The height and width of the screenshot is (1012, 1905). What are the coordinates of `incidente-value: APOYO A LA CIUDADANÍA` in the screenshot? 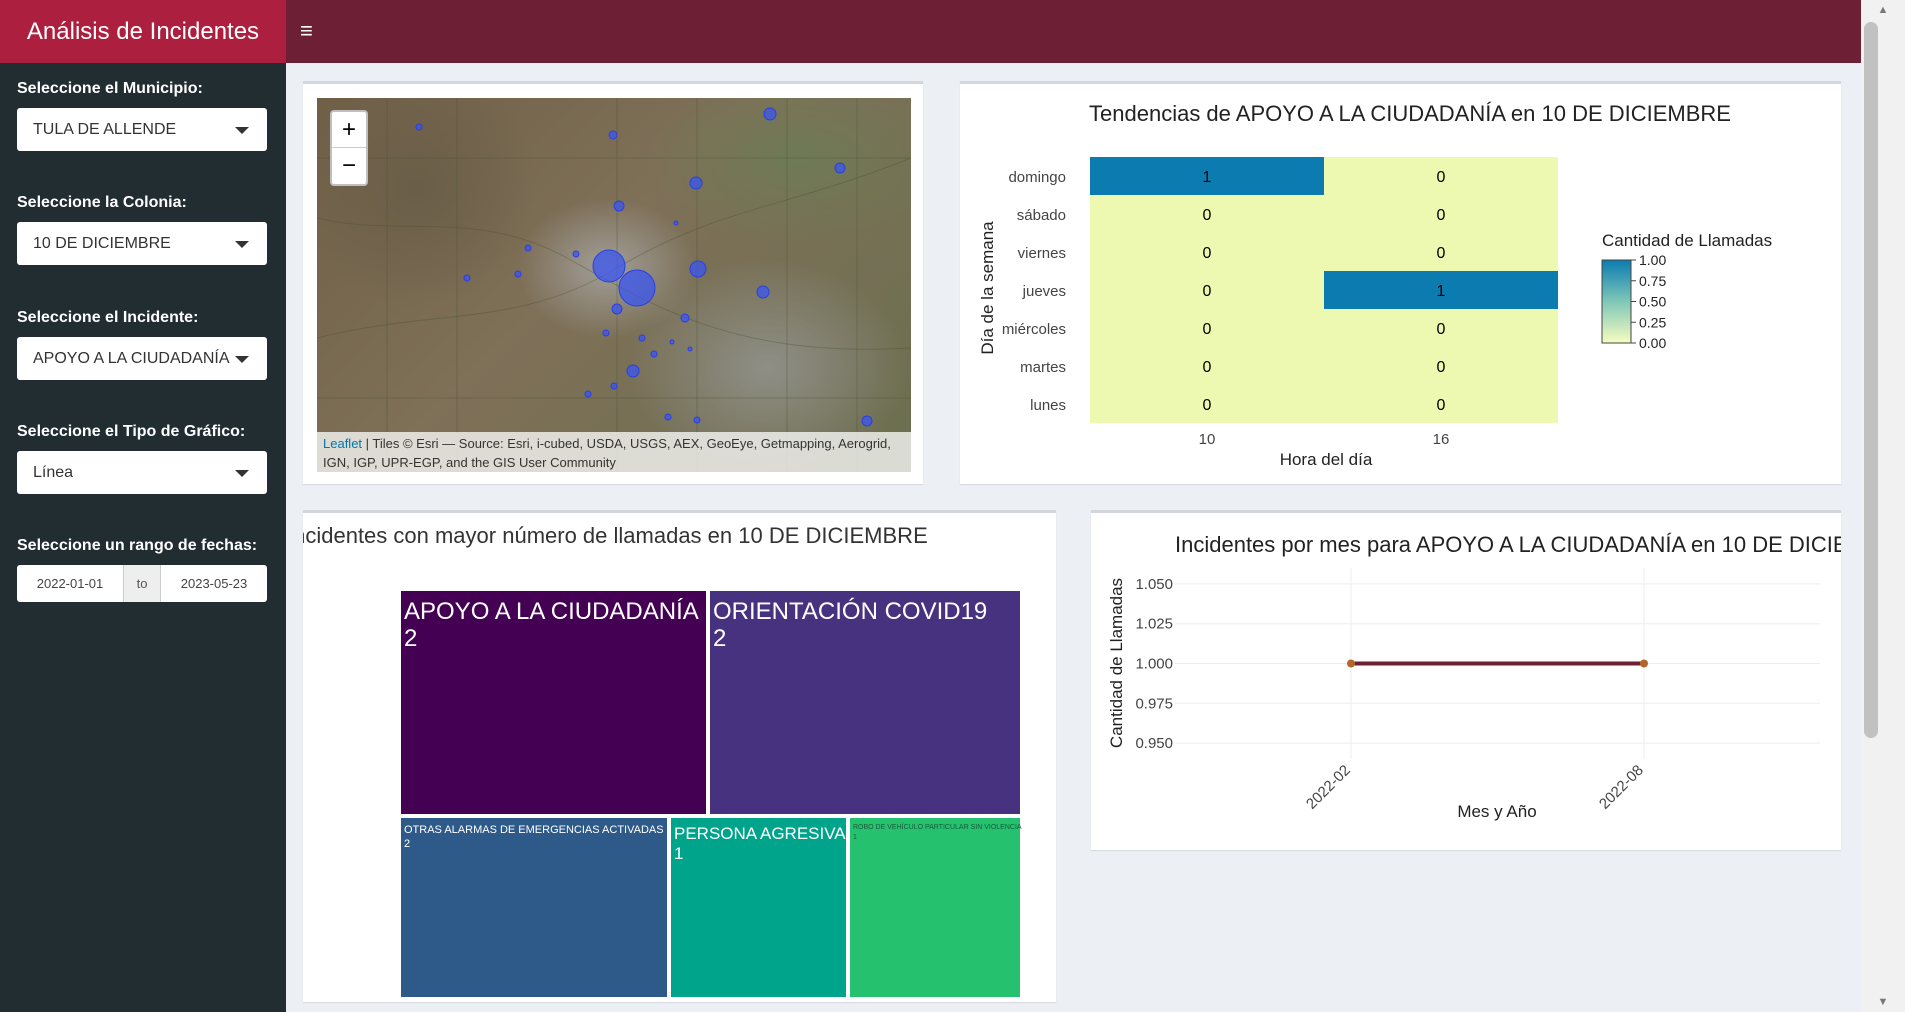 It's located at (131, 358).